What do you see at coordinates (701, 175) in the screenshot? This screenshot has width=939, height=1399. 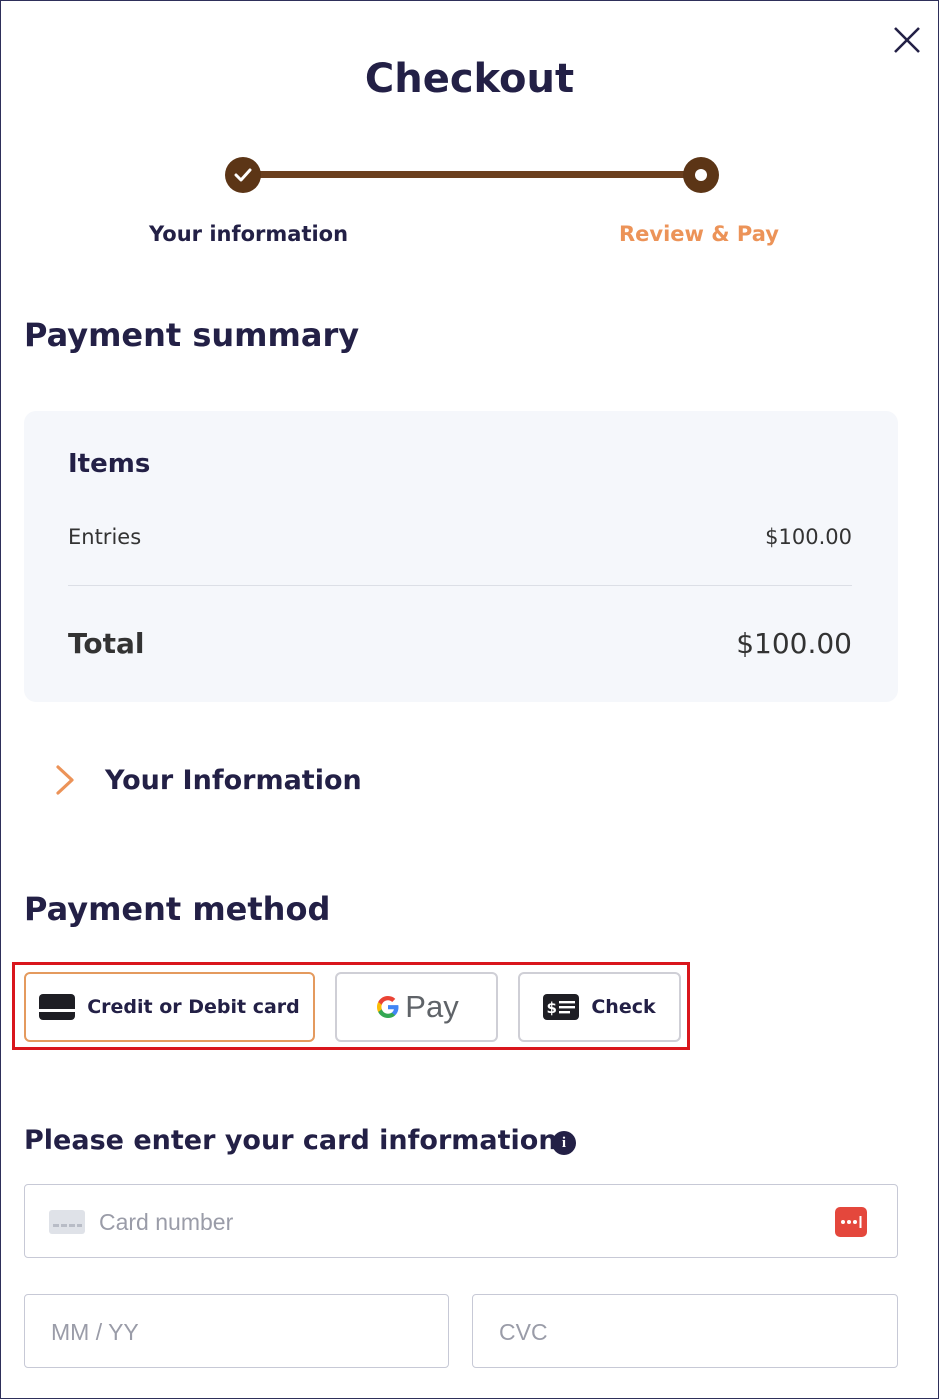 I see `step-current-icon` at bounding box center [701, 175].